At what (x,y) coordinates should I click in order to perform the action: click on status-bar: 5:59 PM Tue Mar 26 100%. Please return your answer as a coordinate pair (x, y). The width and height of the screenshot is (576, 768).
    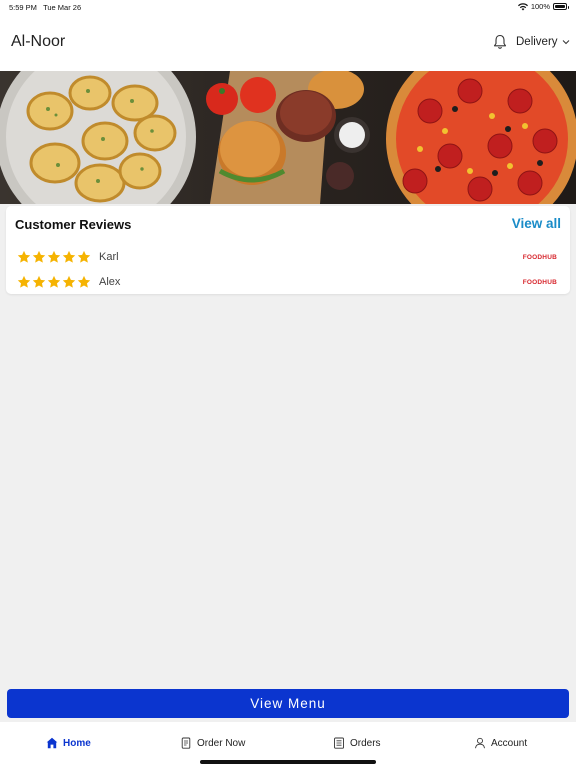
    Looking at the image, I should click on (288, 7).